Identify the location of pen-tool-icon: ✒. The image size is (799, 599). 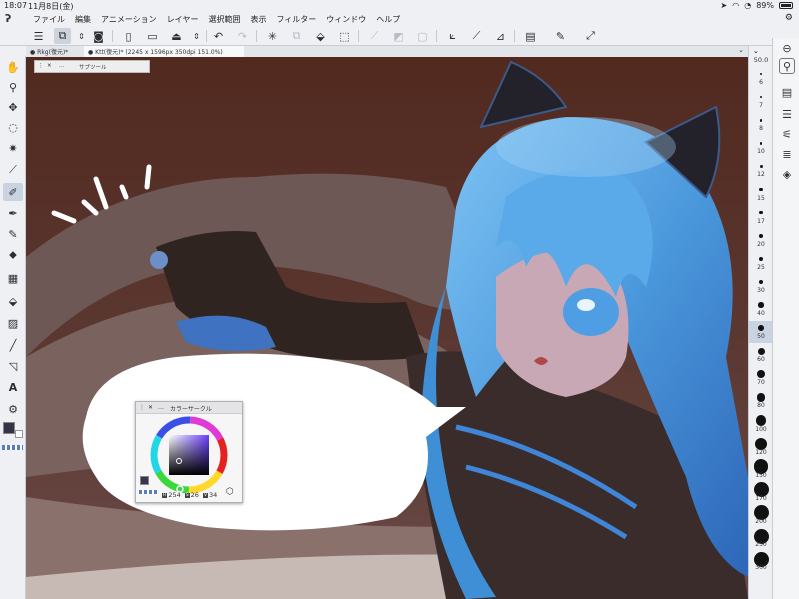
(13, 213).